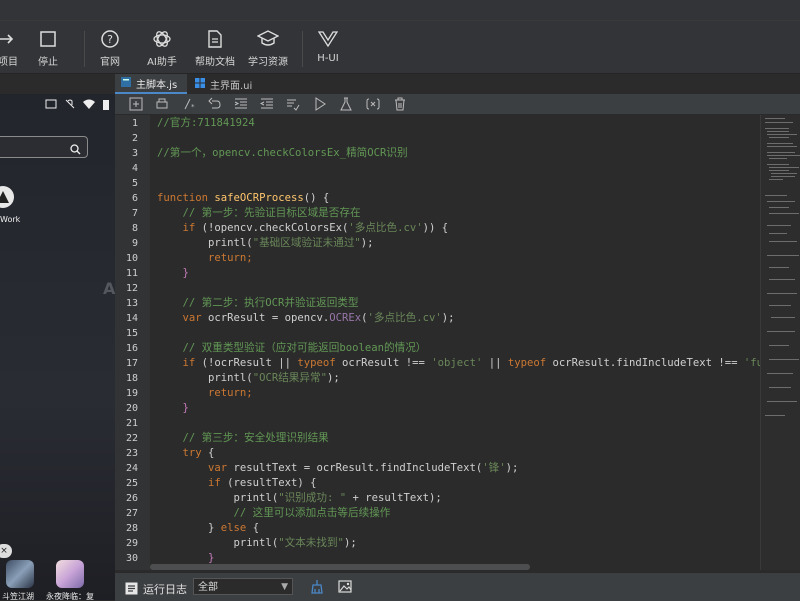 Image resolution: width=800 pixels, height=601 pixels. Describe the element at coordinates (241, 104) in the screenshot. I see `indent-icon` at that location.